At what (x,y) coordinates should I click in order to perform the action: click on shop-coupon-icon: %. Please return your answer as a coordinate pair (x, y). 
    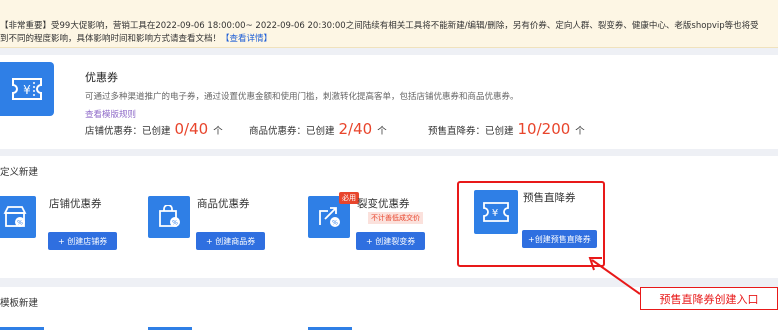
    Looking at the image, I should click on (18, 217).